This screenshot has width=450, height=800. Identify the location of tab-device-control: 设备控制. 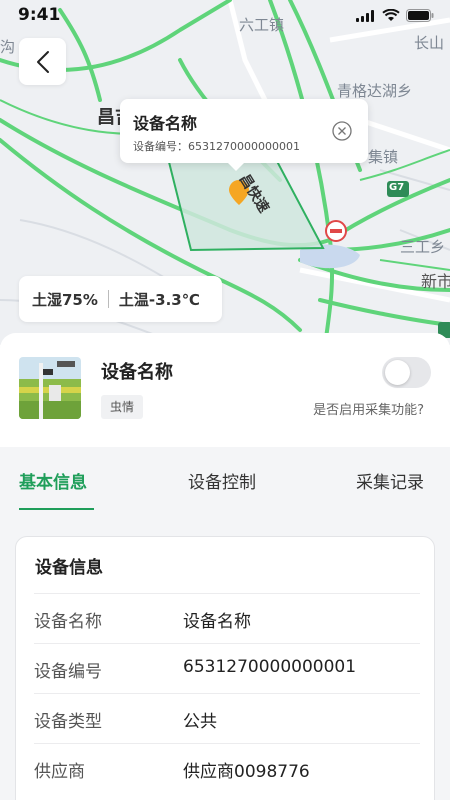
(222, 480).